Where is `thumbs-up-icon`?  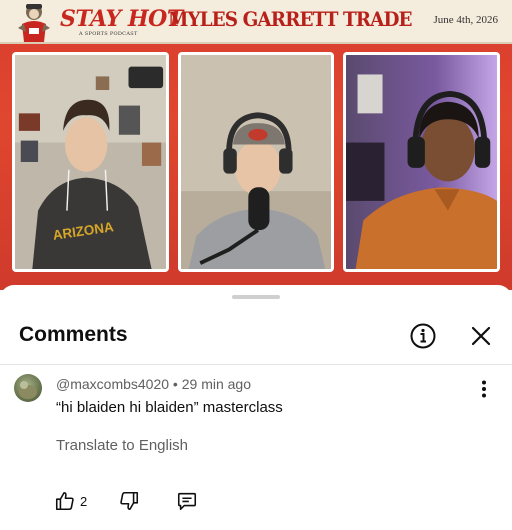
thumbs-up-icon is located at coordinates (64, 501).